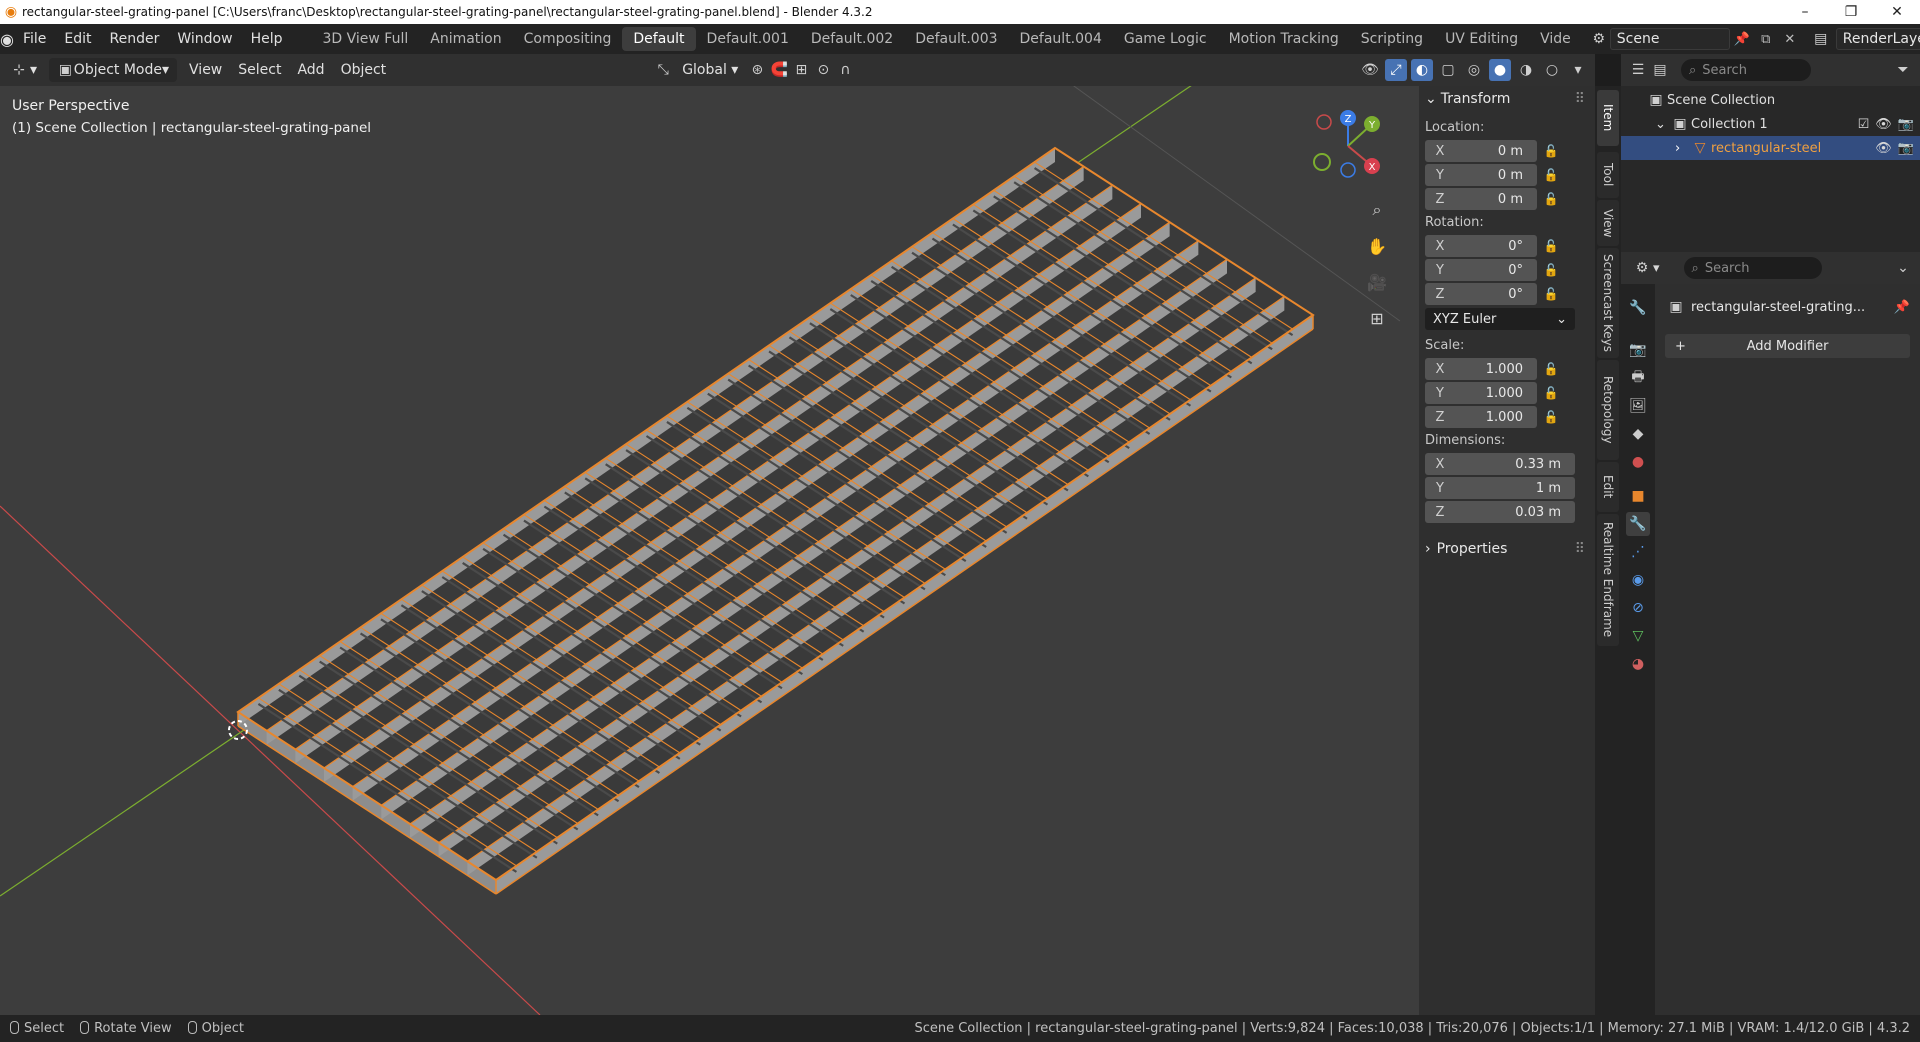 This screenshot has width=1920, height=1042. I want to click on object-tab-icon: ■, so click(1638, 496).